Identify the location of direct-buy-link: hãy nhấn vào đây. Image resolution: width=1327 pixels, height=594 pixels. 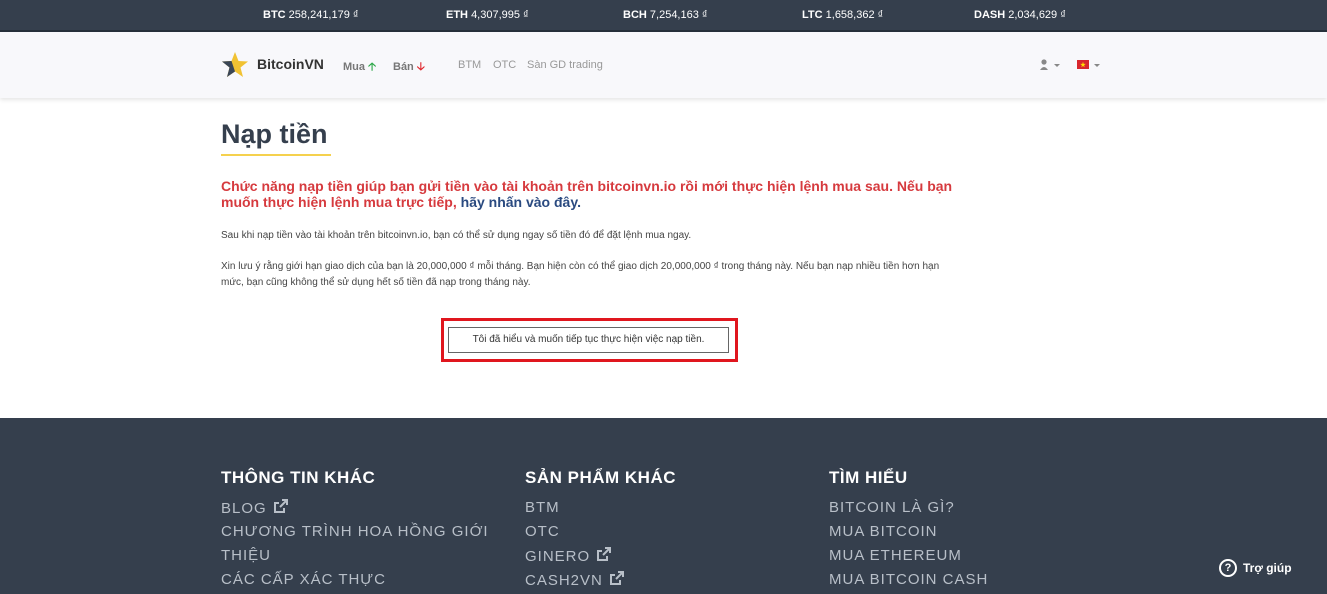
(519, 202).